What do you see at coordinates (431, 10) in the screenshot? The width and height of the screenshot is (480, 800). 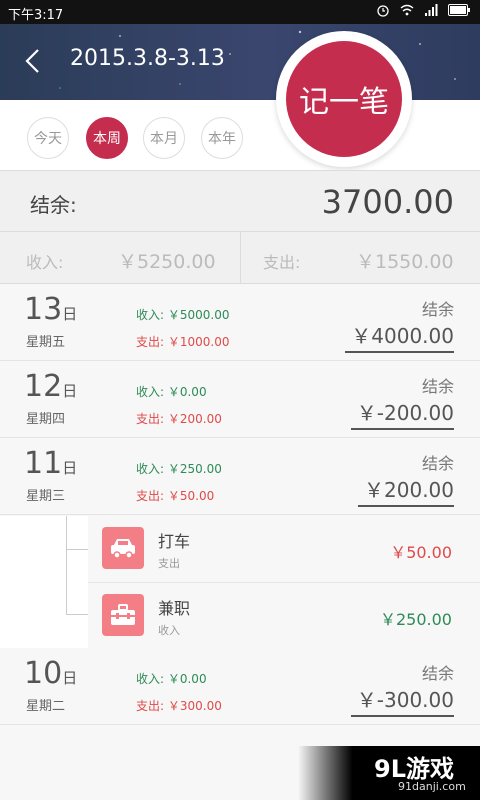 I see `signal-icon` at bounding box center [431, 10].